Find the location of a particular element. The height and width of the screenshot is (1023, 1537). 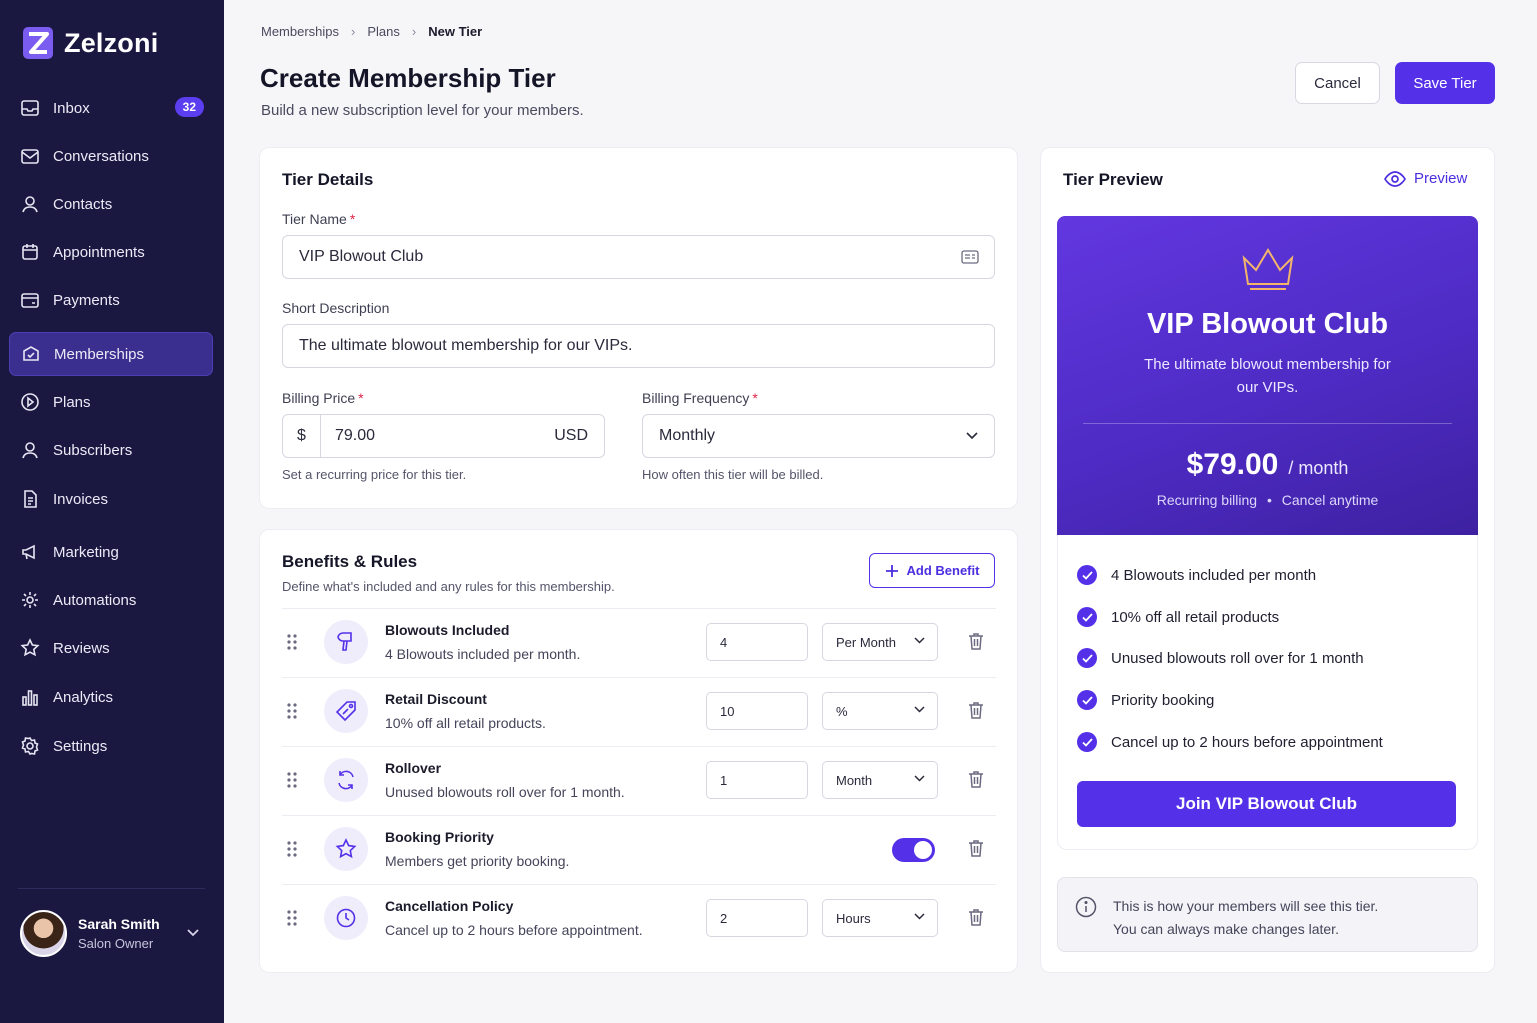

sidebar-item-label: Plans is located at coordinates (72, 402).